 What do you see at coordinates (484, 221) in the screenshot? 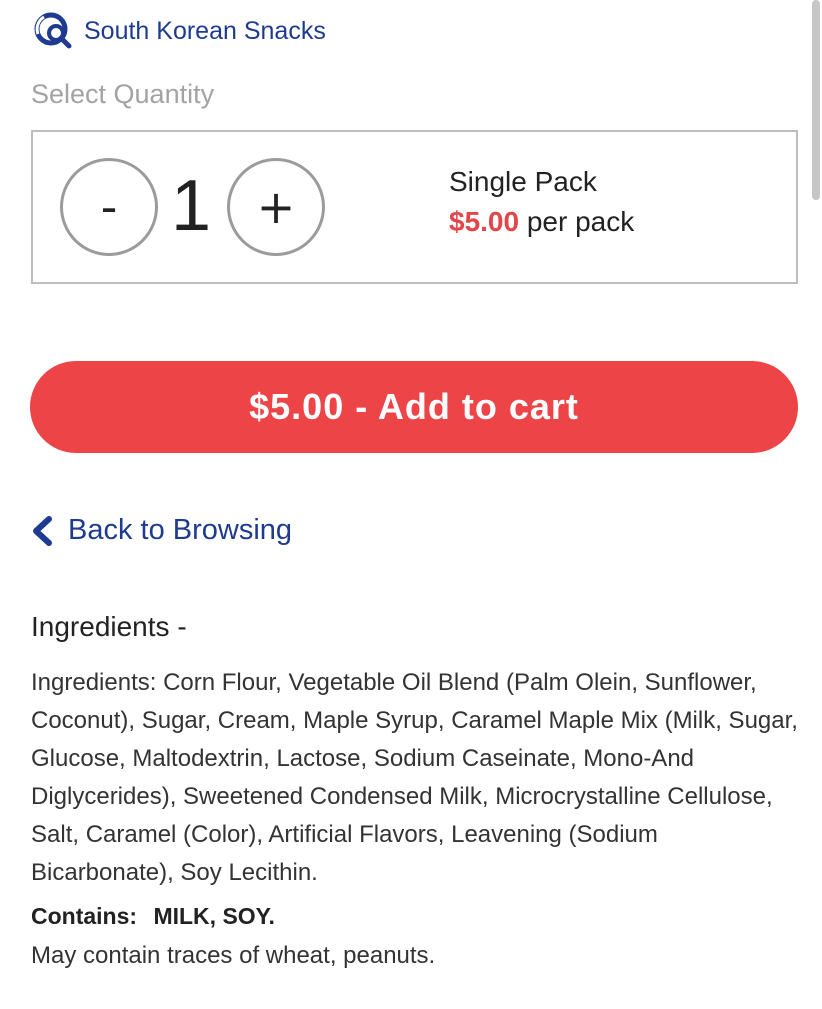
I see `pack-price: $5.00` at bounding box center [484, 221].